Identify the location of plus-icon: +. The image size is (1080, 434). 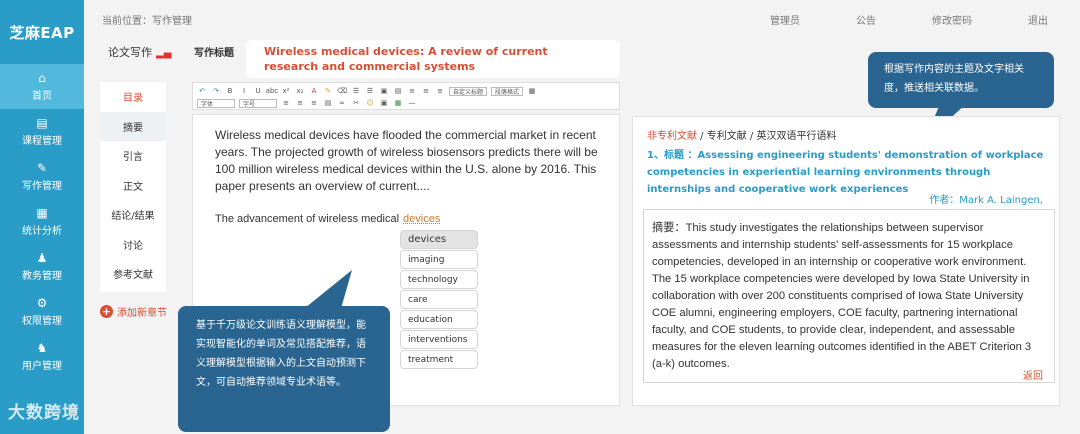
(106, 311).